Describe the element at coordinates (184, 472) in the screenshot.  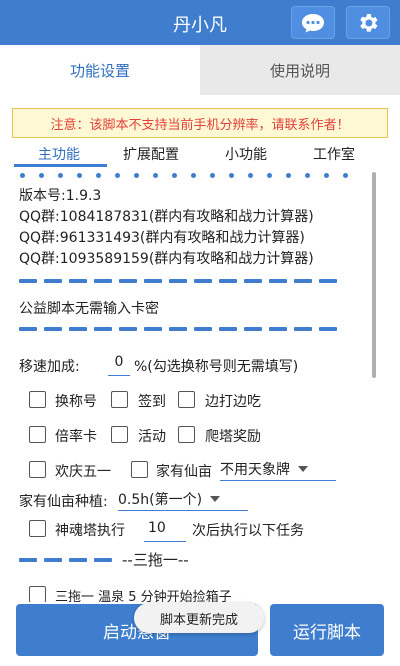
I see `checkbox-label: 家有仙亩` at that location.